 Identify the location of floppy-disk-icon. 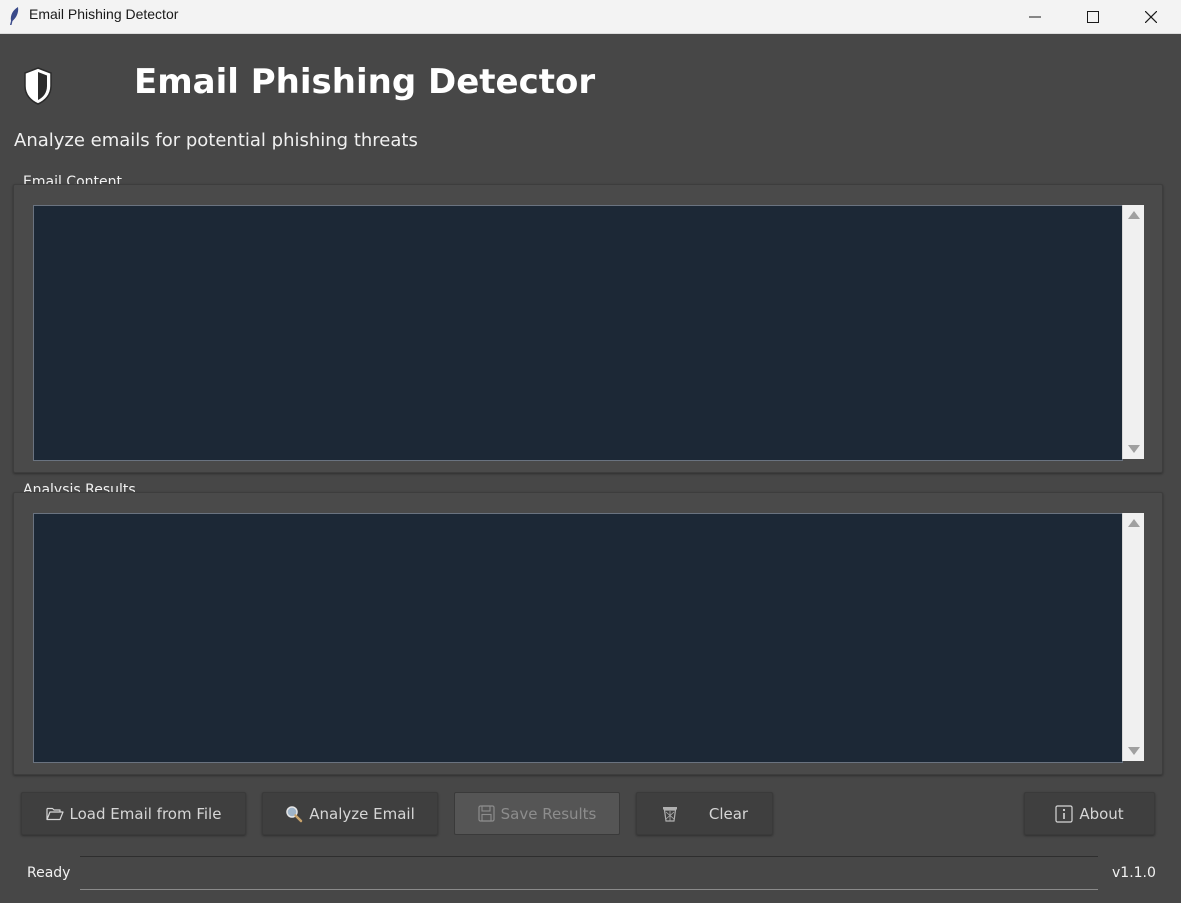
(486, 813).